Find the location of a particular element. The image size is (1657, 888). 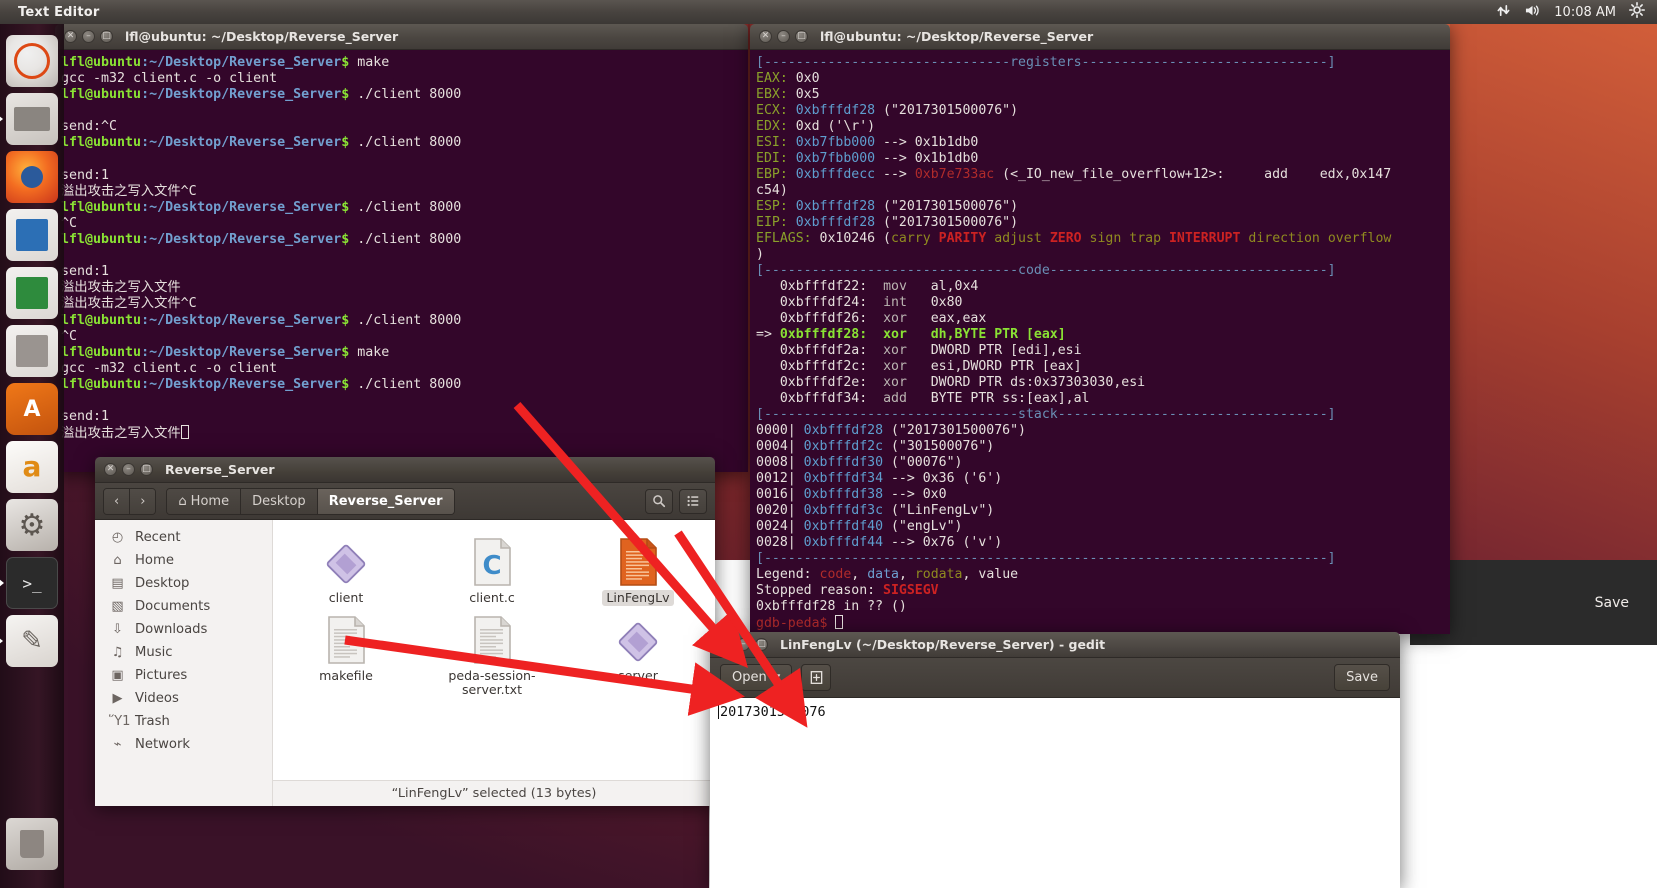

launcher-item-files is located at coordinates (29, 119).